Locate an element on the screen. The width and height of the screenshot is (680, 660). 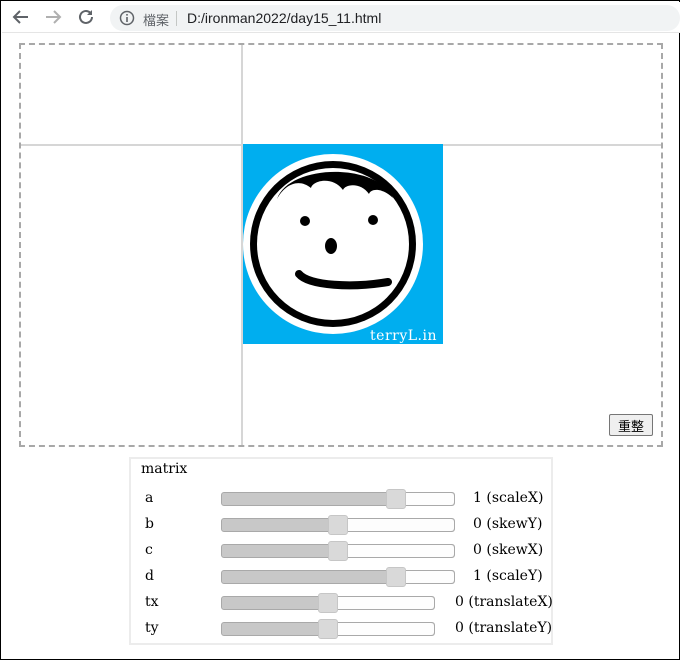
slider-tx is located at coordinates (328, 603).